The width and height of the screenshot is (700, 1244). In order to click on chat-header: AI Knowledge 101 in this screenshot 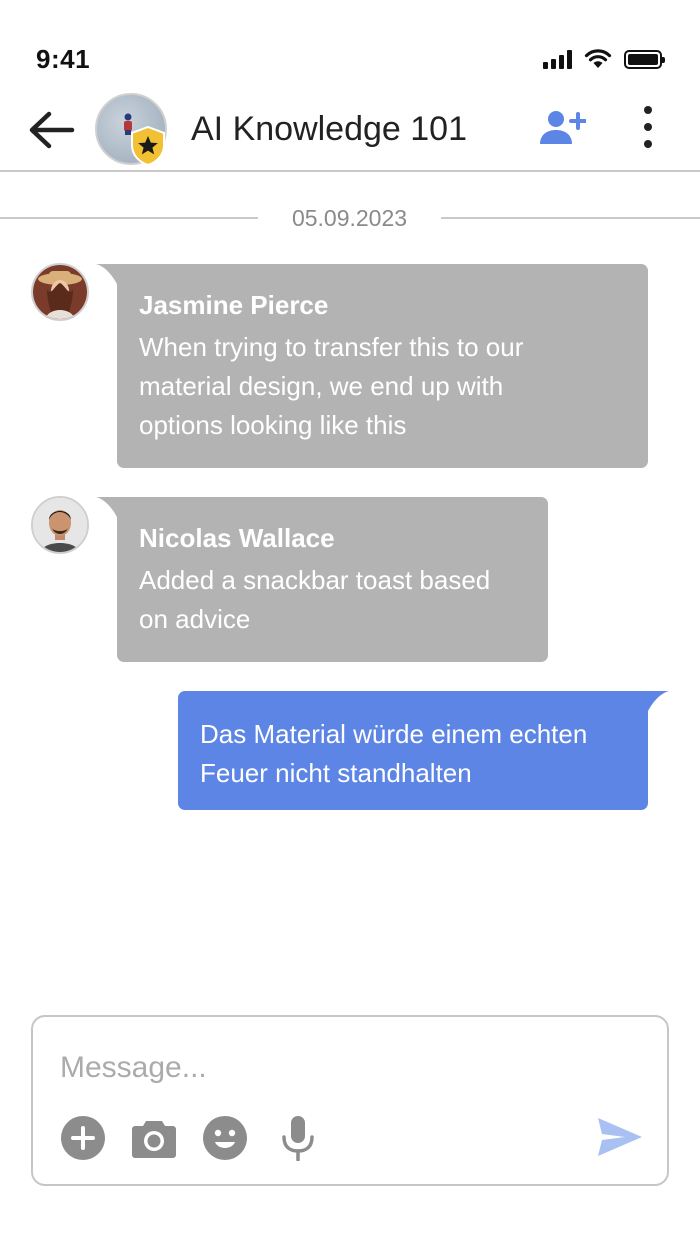, I will do `click(350, 131)`.